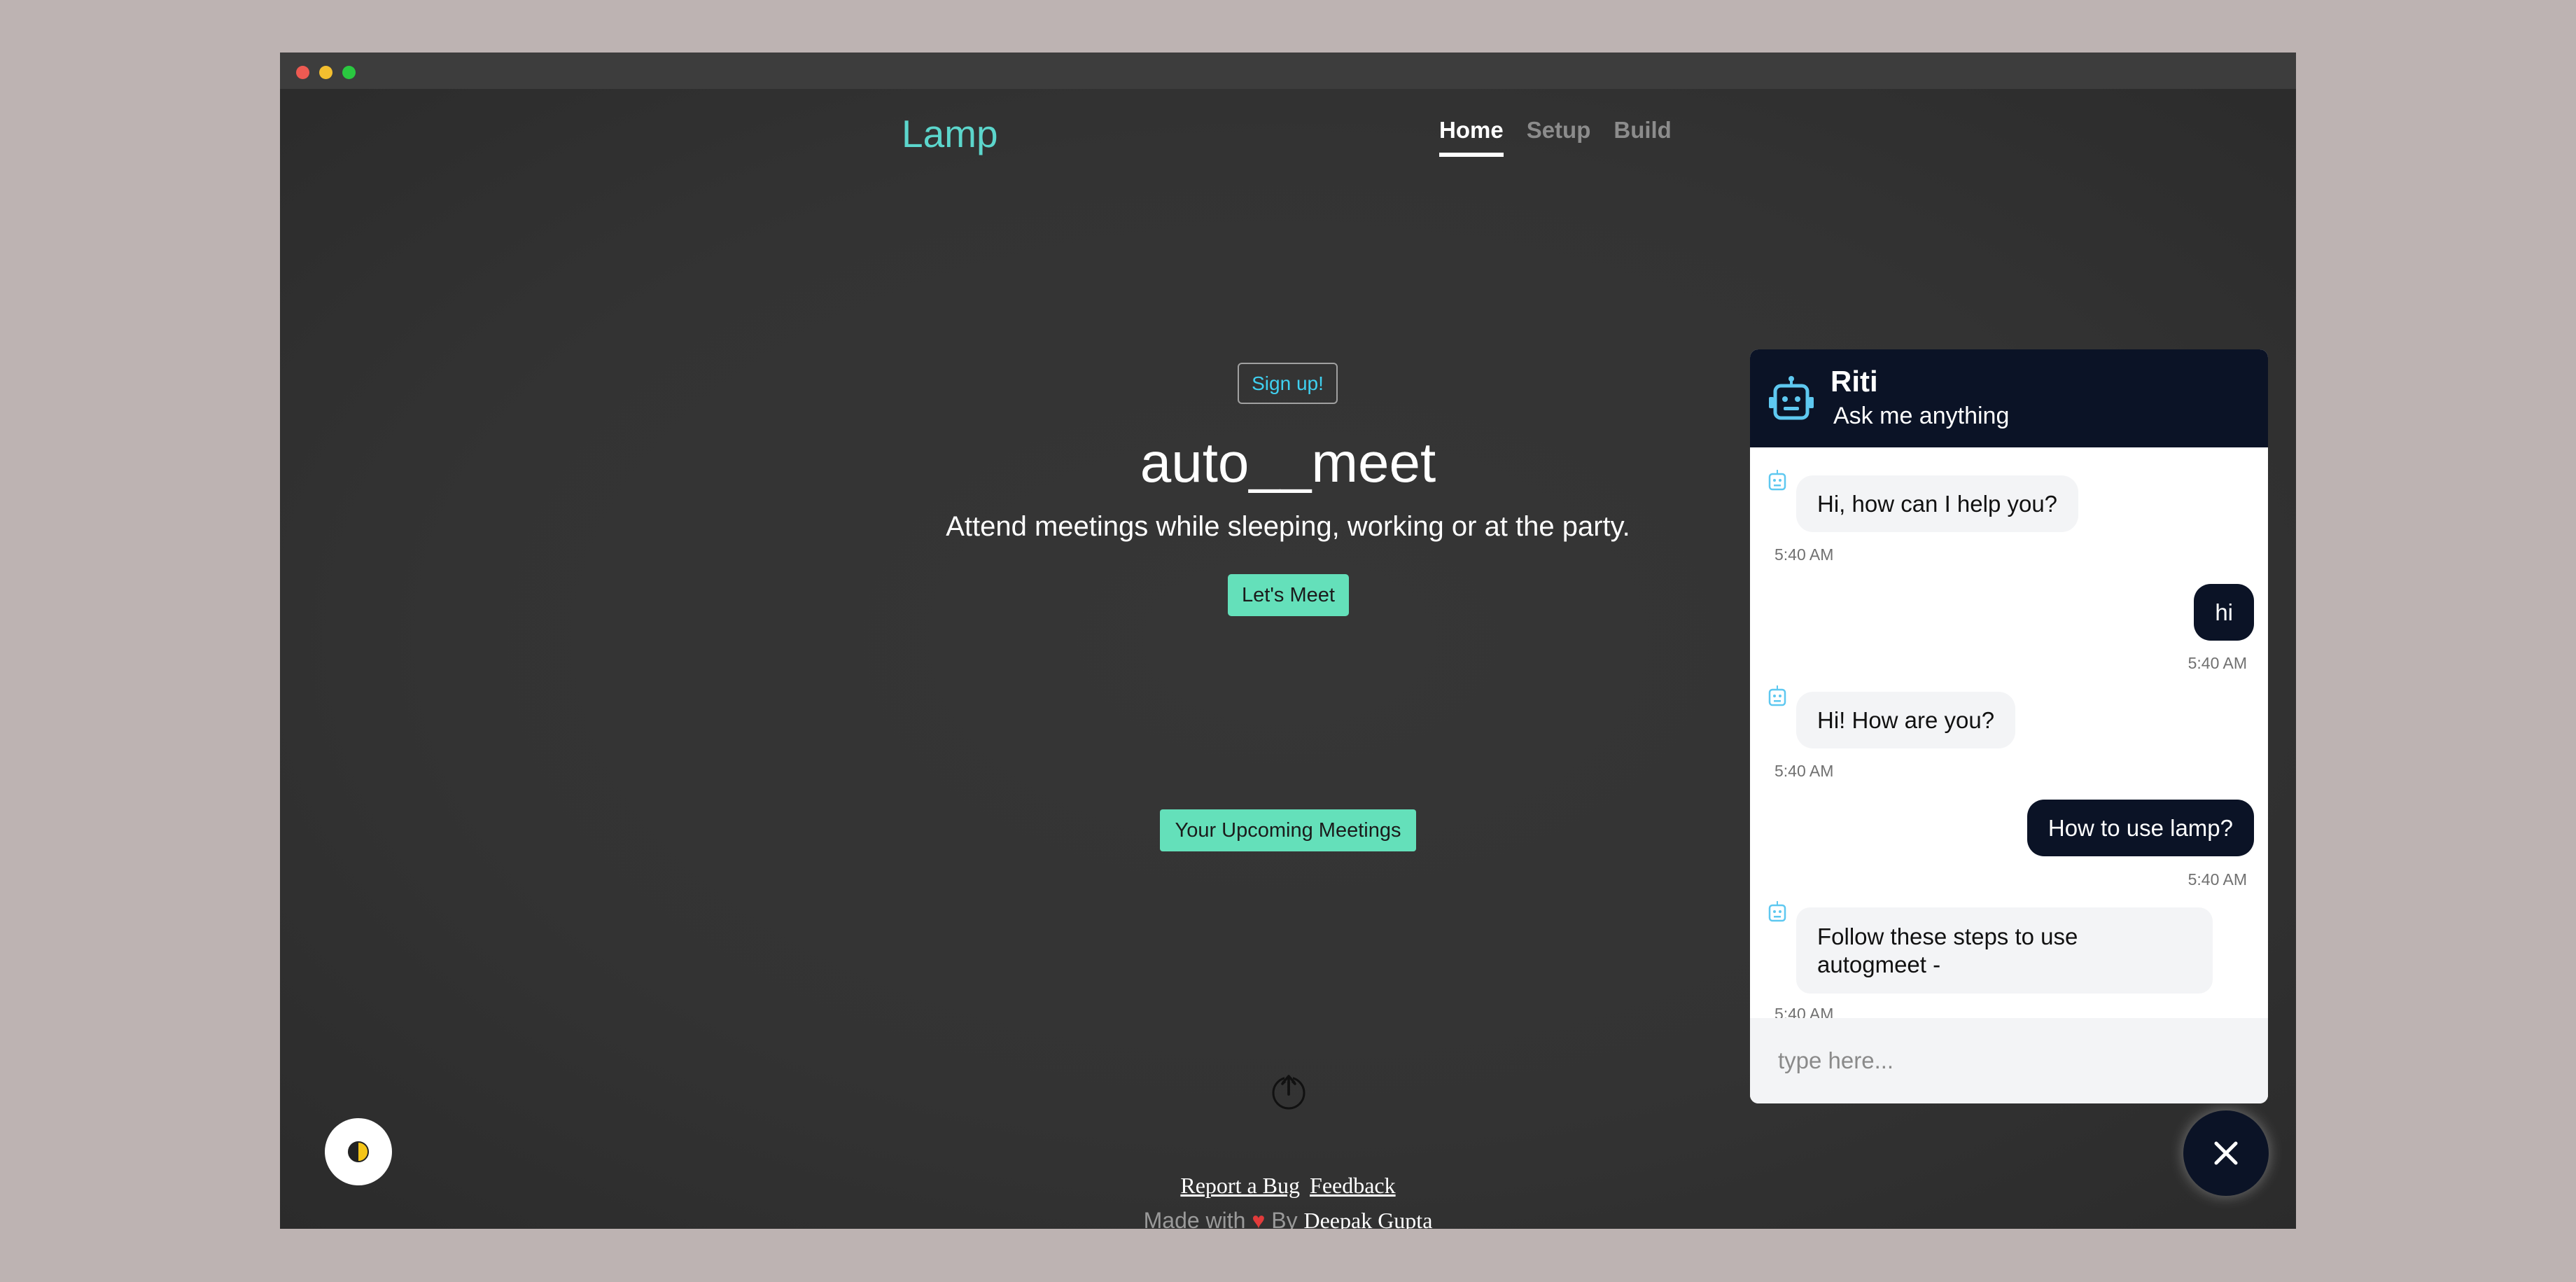 The image size is (2576, 1282). I want to click on bot-tagline: Ask me anything, so click(1921, 416).